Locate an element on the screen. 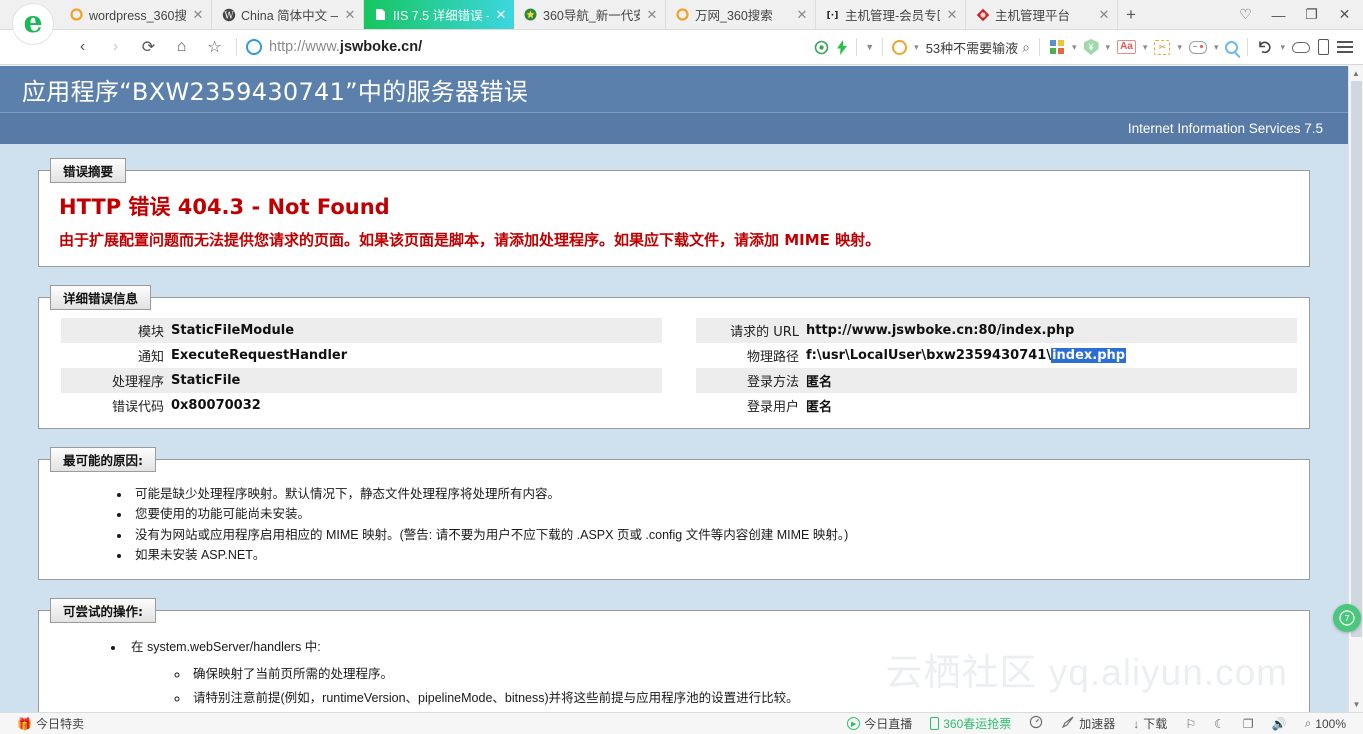 The height and width of the screenshot is (734, 1363). so-search-icon is located at coordinates (900, 47).